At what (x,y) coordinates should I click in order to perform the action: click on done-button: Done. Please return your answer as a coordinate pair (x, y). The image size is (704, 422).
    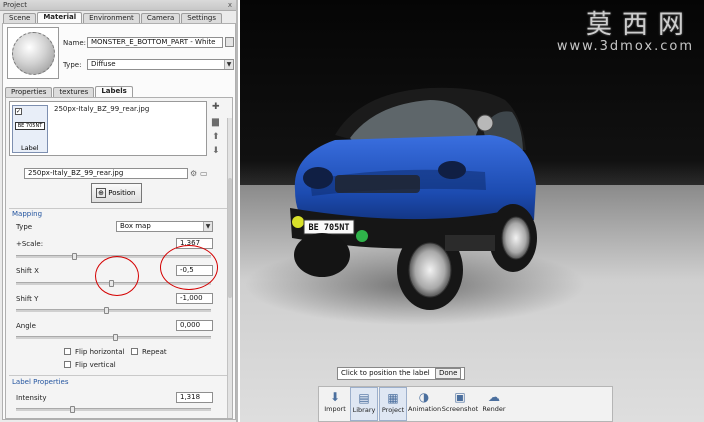
    Looking at the image, I should click on (448, 373).